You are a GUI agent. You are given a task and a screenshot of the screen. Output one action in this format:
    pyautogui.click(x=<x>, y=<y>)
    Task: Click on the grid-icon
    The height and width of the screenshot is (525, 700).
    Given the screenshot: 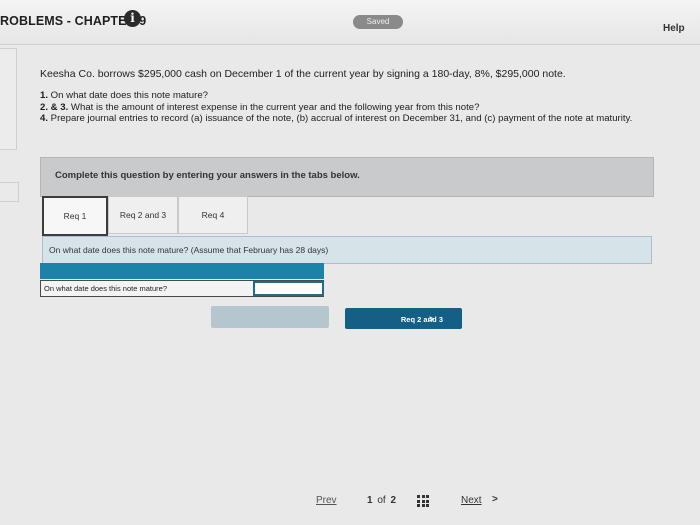 What is the action you would take?
    pyautogui.click(x=423, y=501)
    